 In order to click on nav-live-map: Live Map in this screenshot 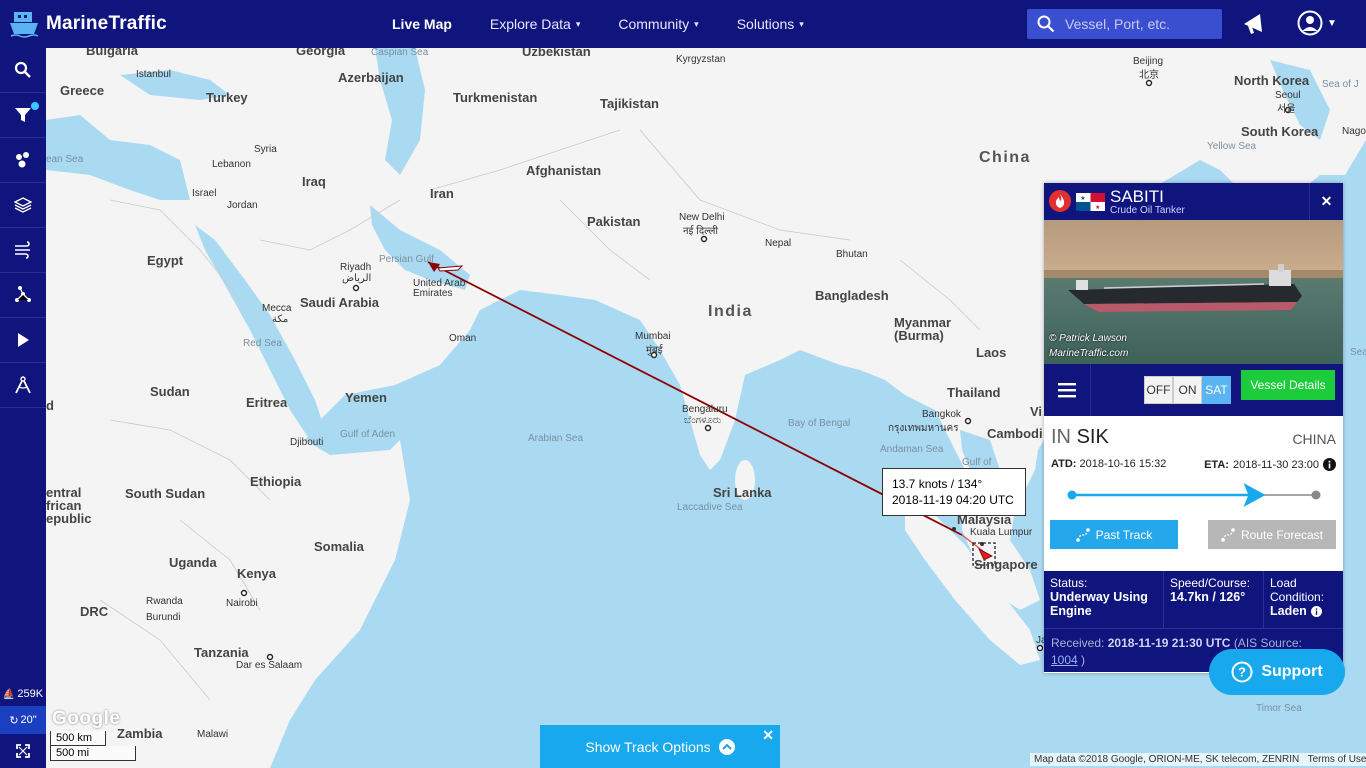, I will do `click(422, 24)`.